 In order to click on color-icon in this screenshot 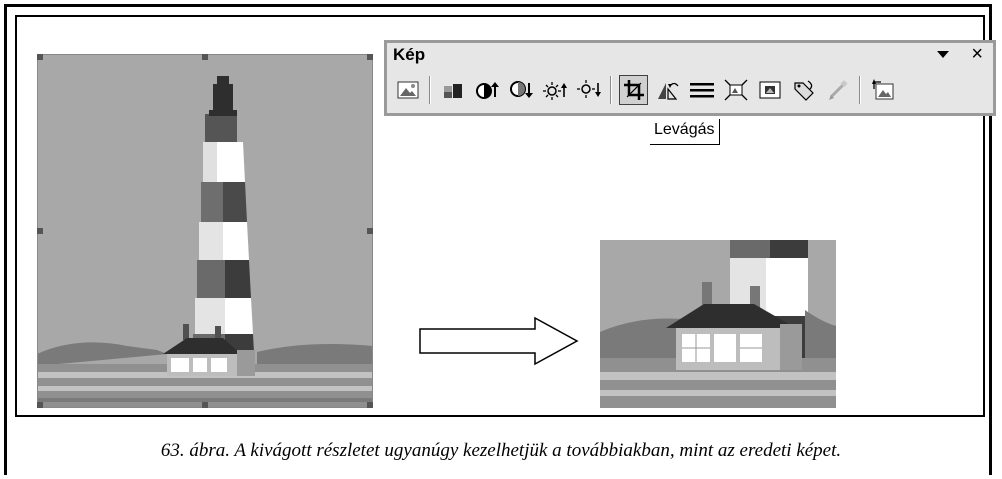, I will do `click(452, 91)`.